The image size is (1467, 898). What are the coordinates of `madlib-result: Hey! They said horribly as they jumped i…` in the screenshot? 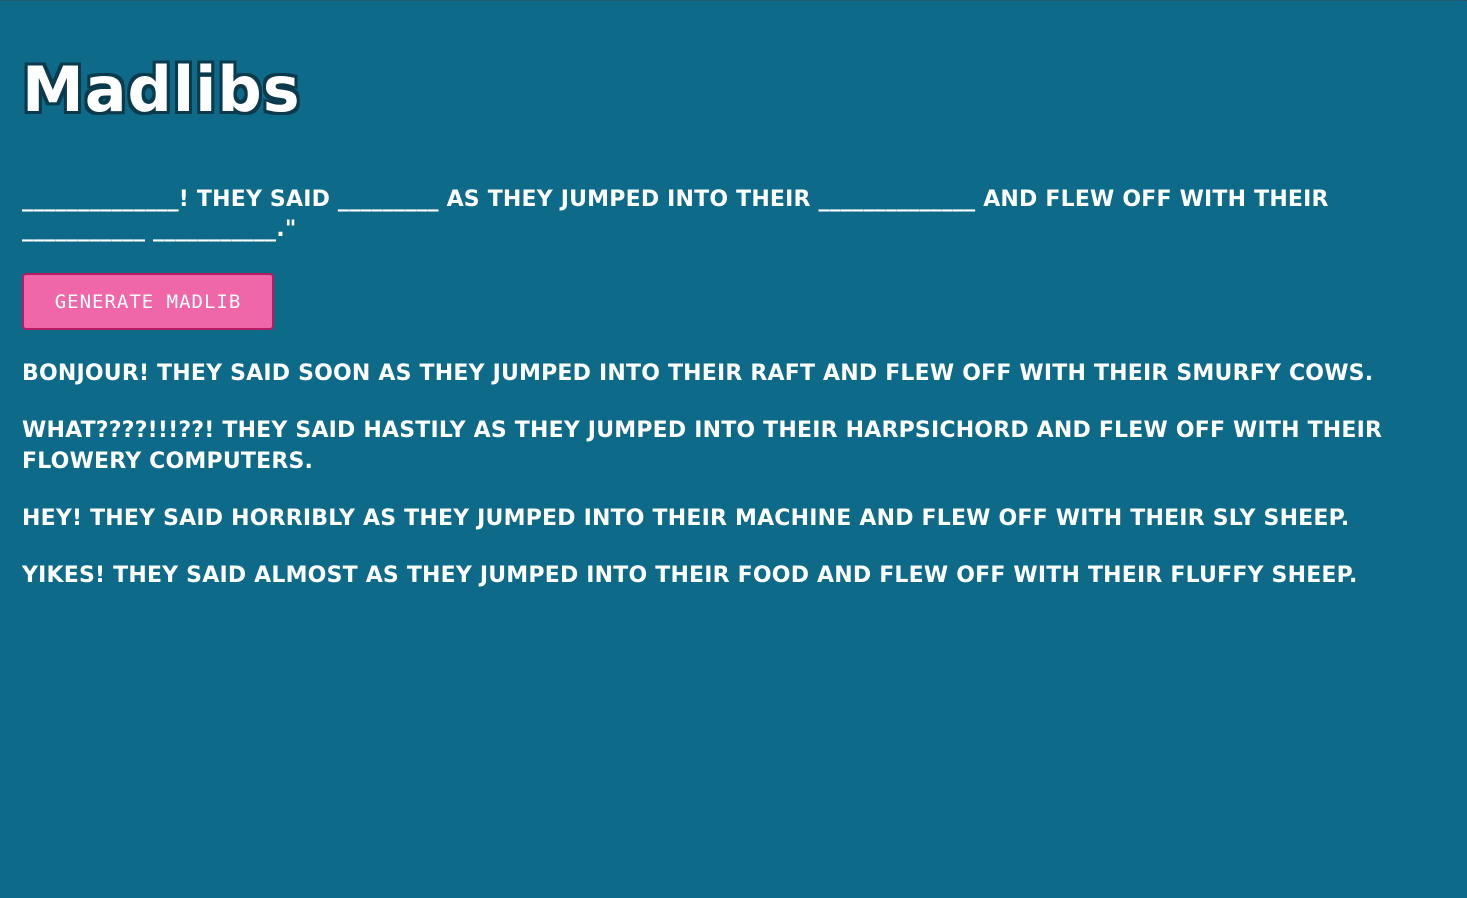 It's located at (686, 518).